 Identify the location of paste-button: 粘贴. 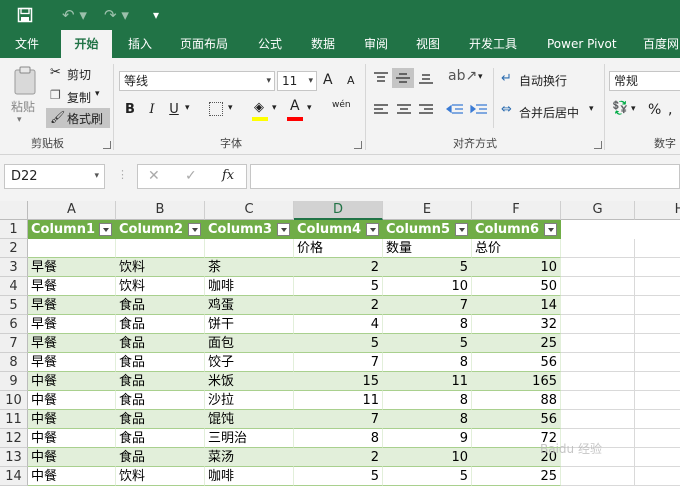
(23, 106).